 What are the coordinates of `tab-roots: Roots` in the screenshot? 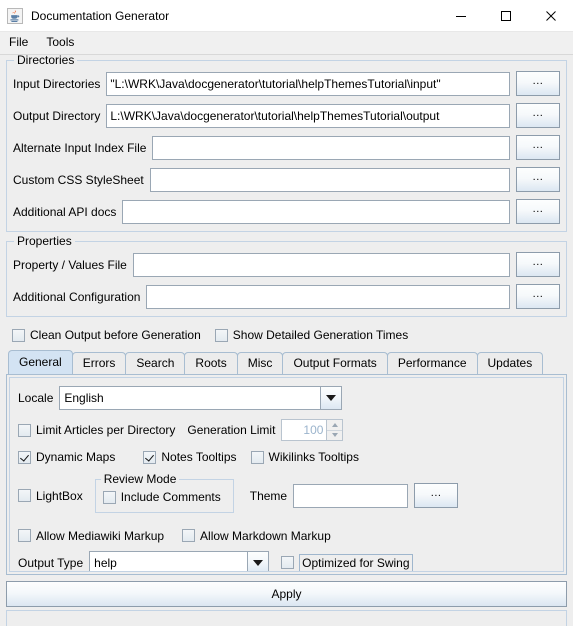 It's located at (211, 363).